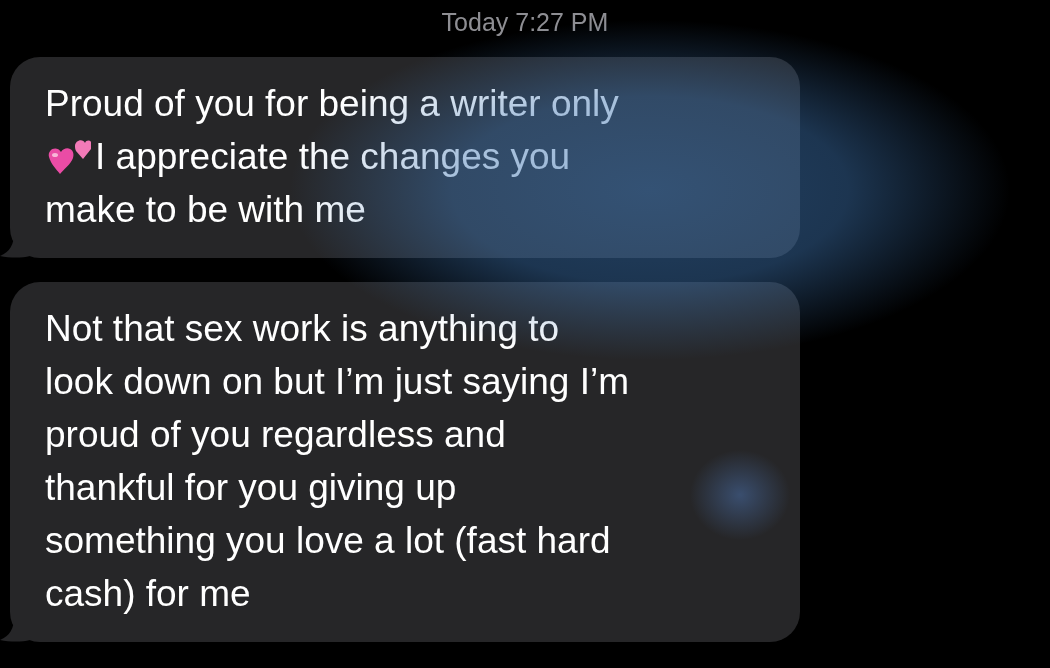 The image size is (1050, 668). I want to click on message-text: make to be with me, so click(205, 210).